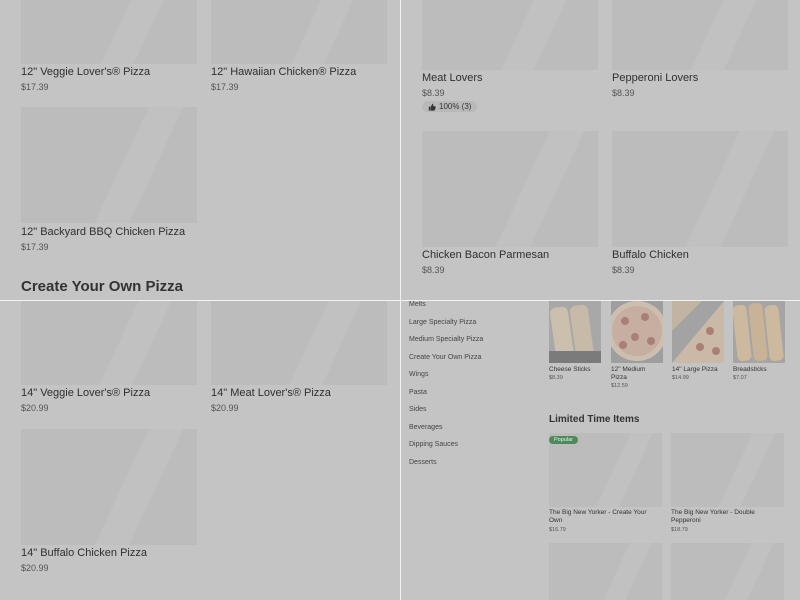 Image resolution: width=800 pixels, height=600 pixels. Describe the element at coordinates (619, 386) in the screenshot. I see `featured-price: $12.59` at that location.